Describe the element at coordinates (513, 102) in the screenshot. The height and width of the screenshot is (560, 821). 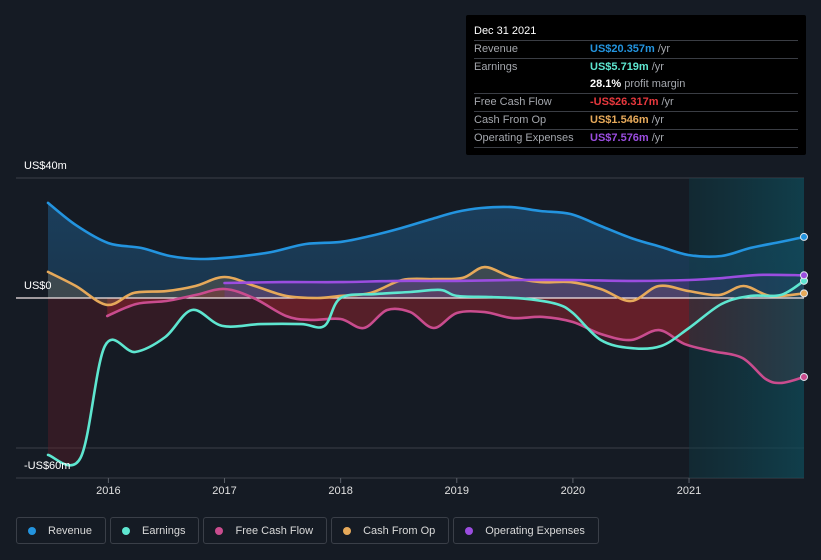
I see `tooltip-key: Free Cash Flow` at that location.